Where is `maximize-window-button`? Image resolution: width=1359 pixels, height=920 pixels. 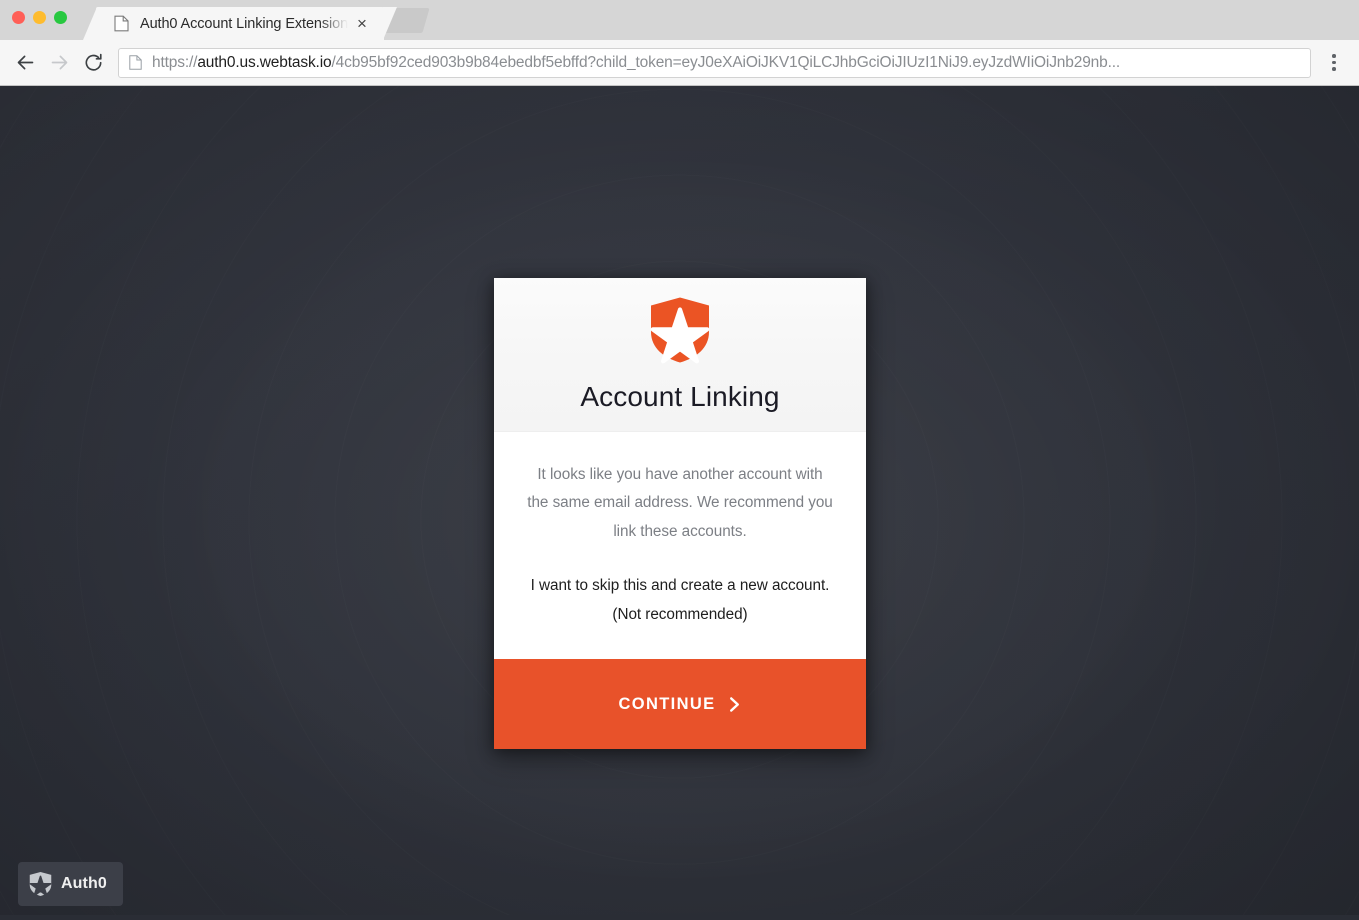
maximize-window-button is located at coordinates (60, 17).